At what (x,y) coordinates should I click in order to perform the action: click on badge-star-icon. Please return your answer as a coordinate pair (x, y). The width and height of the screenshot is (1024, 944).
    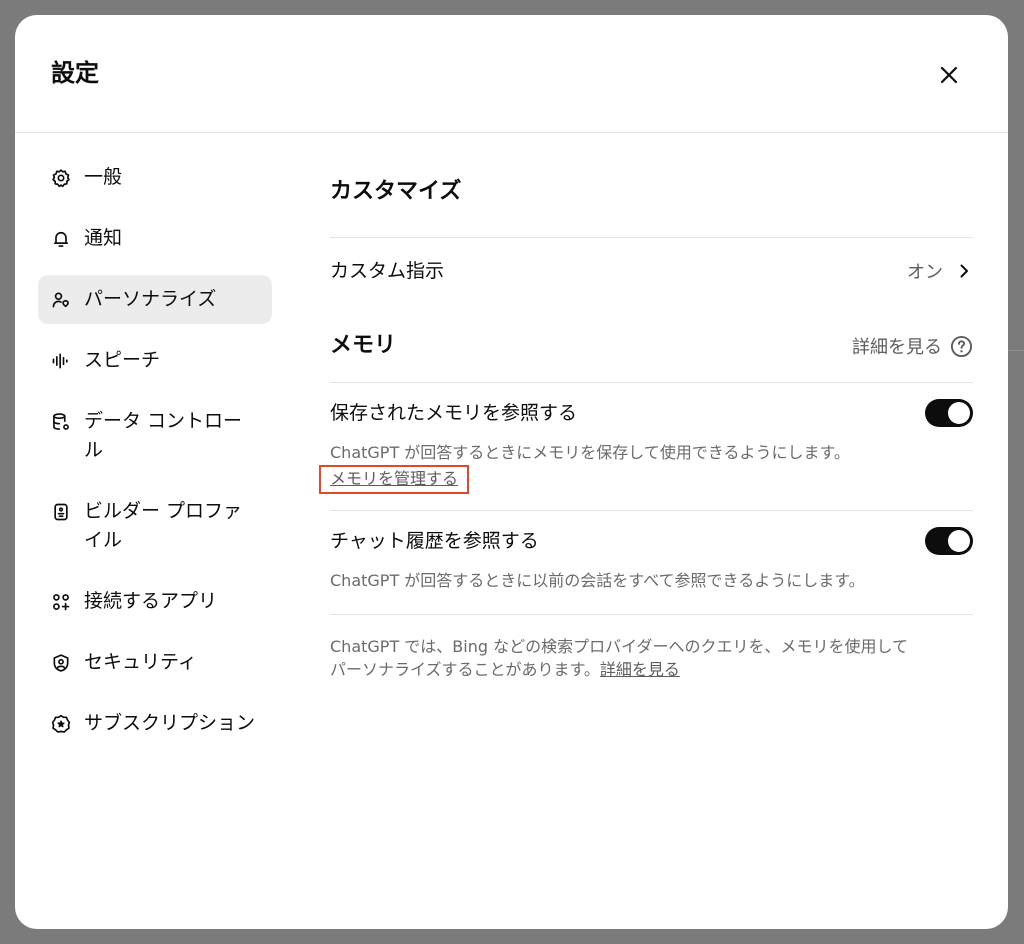
    Looking at the image, I should click on (61, 724).